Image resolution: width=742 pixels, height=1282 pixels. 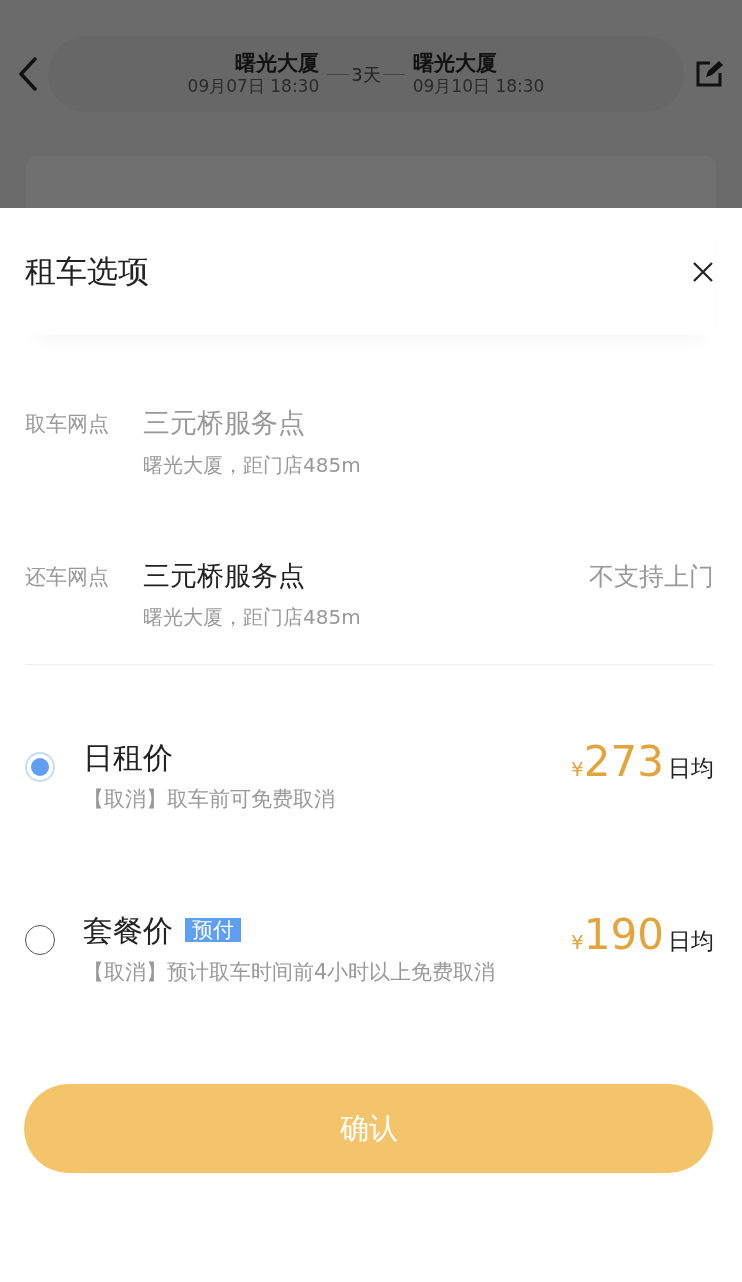 What do you see at coordinates (366, 74) in the screenshot?
I see `route-bar: 曙光大厦 09月07日 18:30 3天 曙光大厦 09月10日 18:30` at bounding box center [366, 74].